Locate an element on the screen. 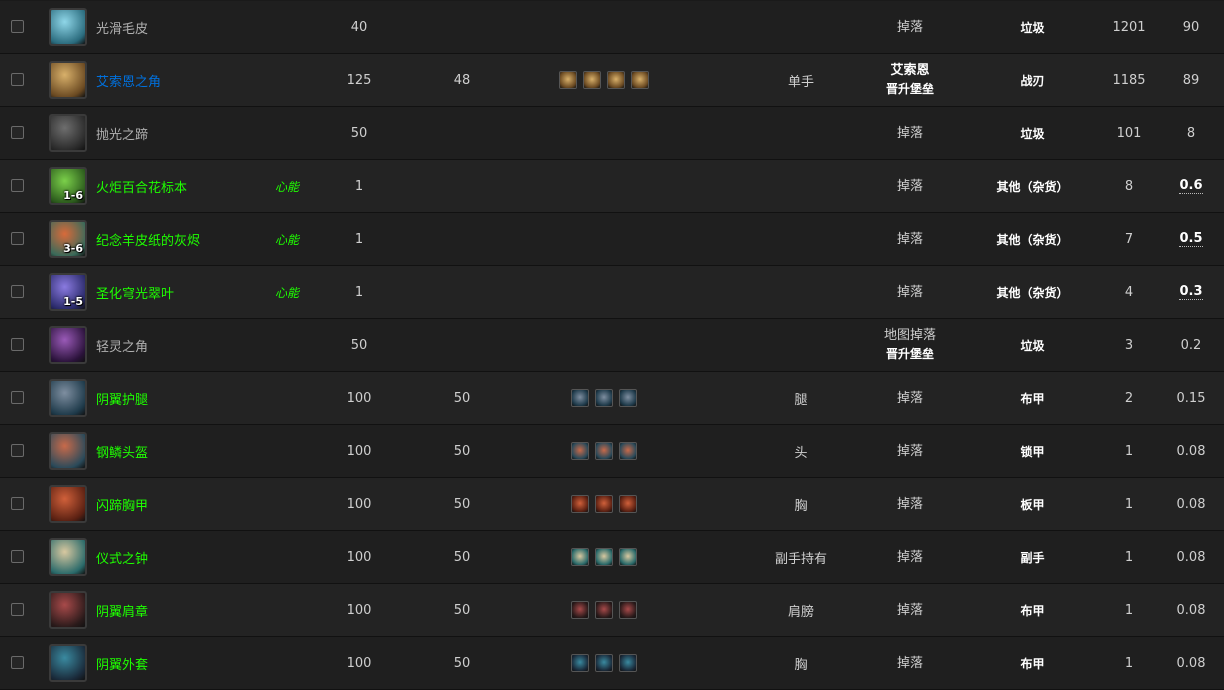  table-row: 阴翼护腿 100 50 腿 掉落 布甲 2 0.15 is located at coordinates (612, 398).